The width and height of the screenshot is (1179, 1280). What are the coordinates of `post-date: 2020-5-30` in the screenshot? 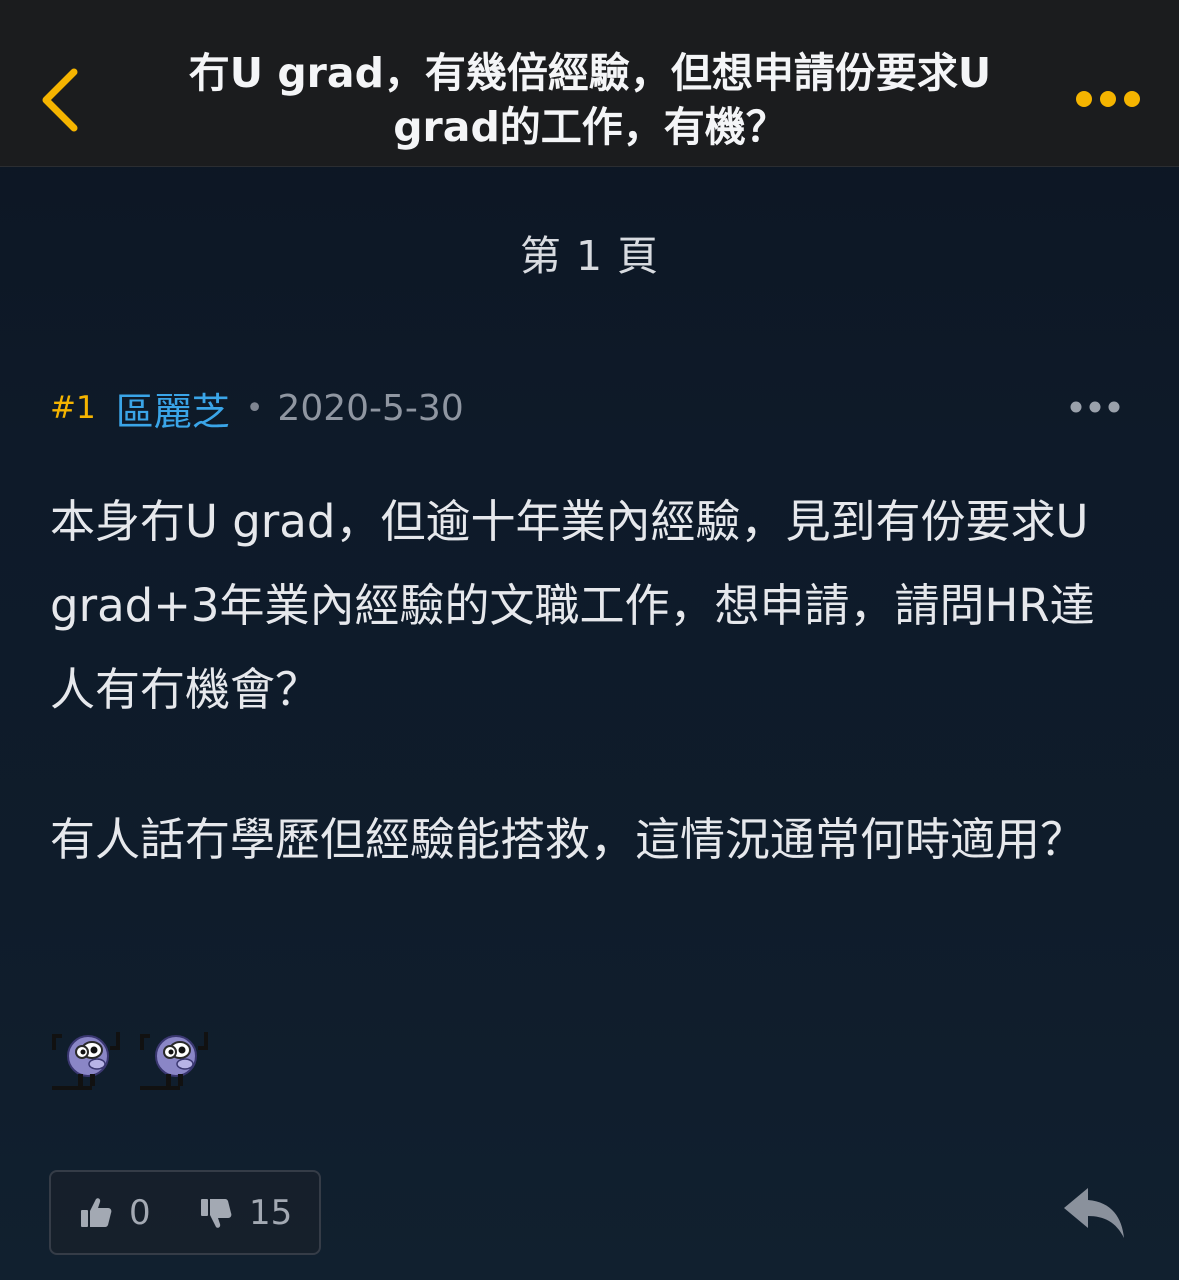 It's located at (370, 408).